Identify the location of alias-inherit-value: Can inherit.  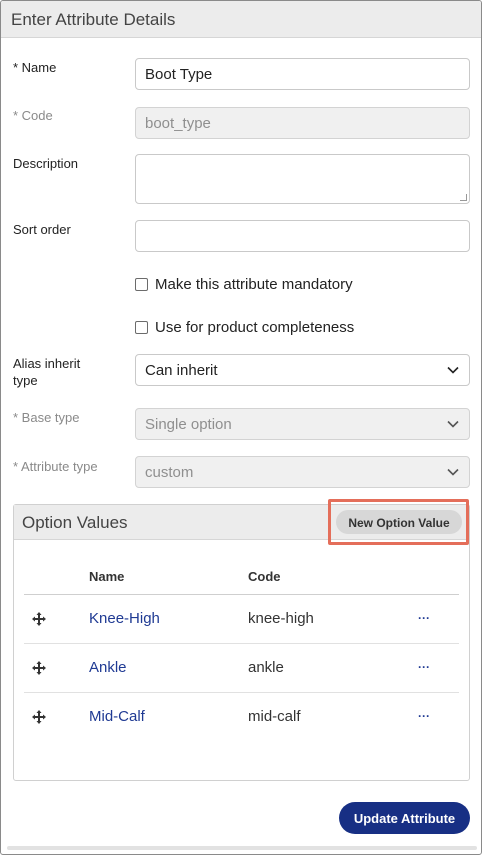
(181, 370).